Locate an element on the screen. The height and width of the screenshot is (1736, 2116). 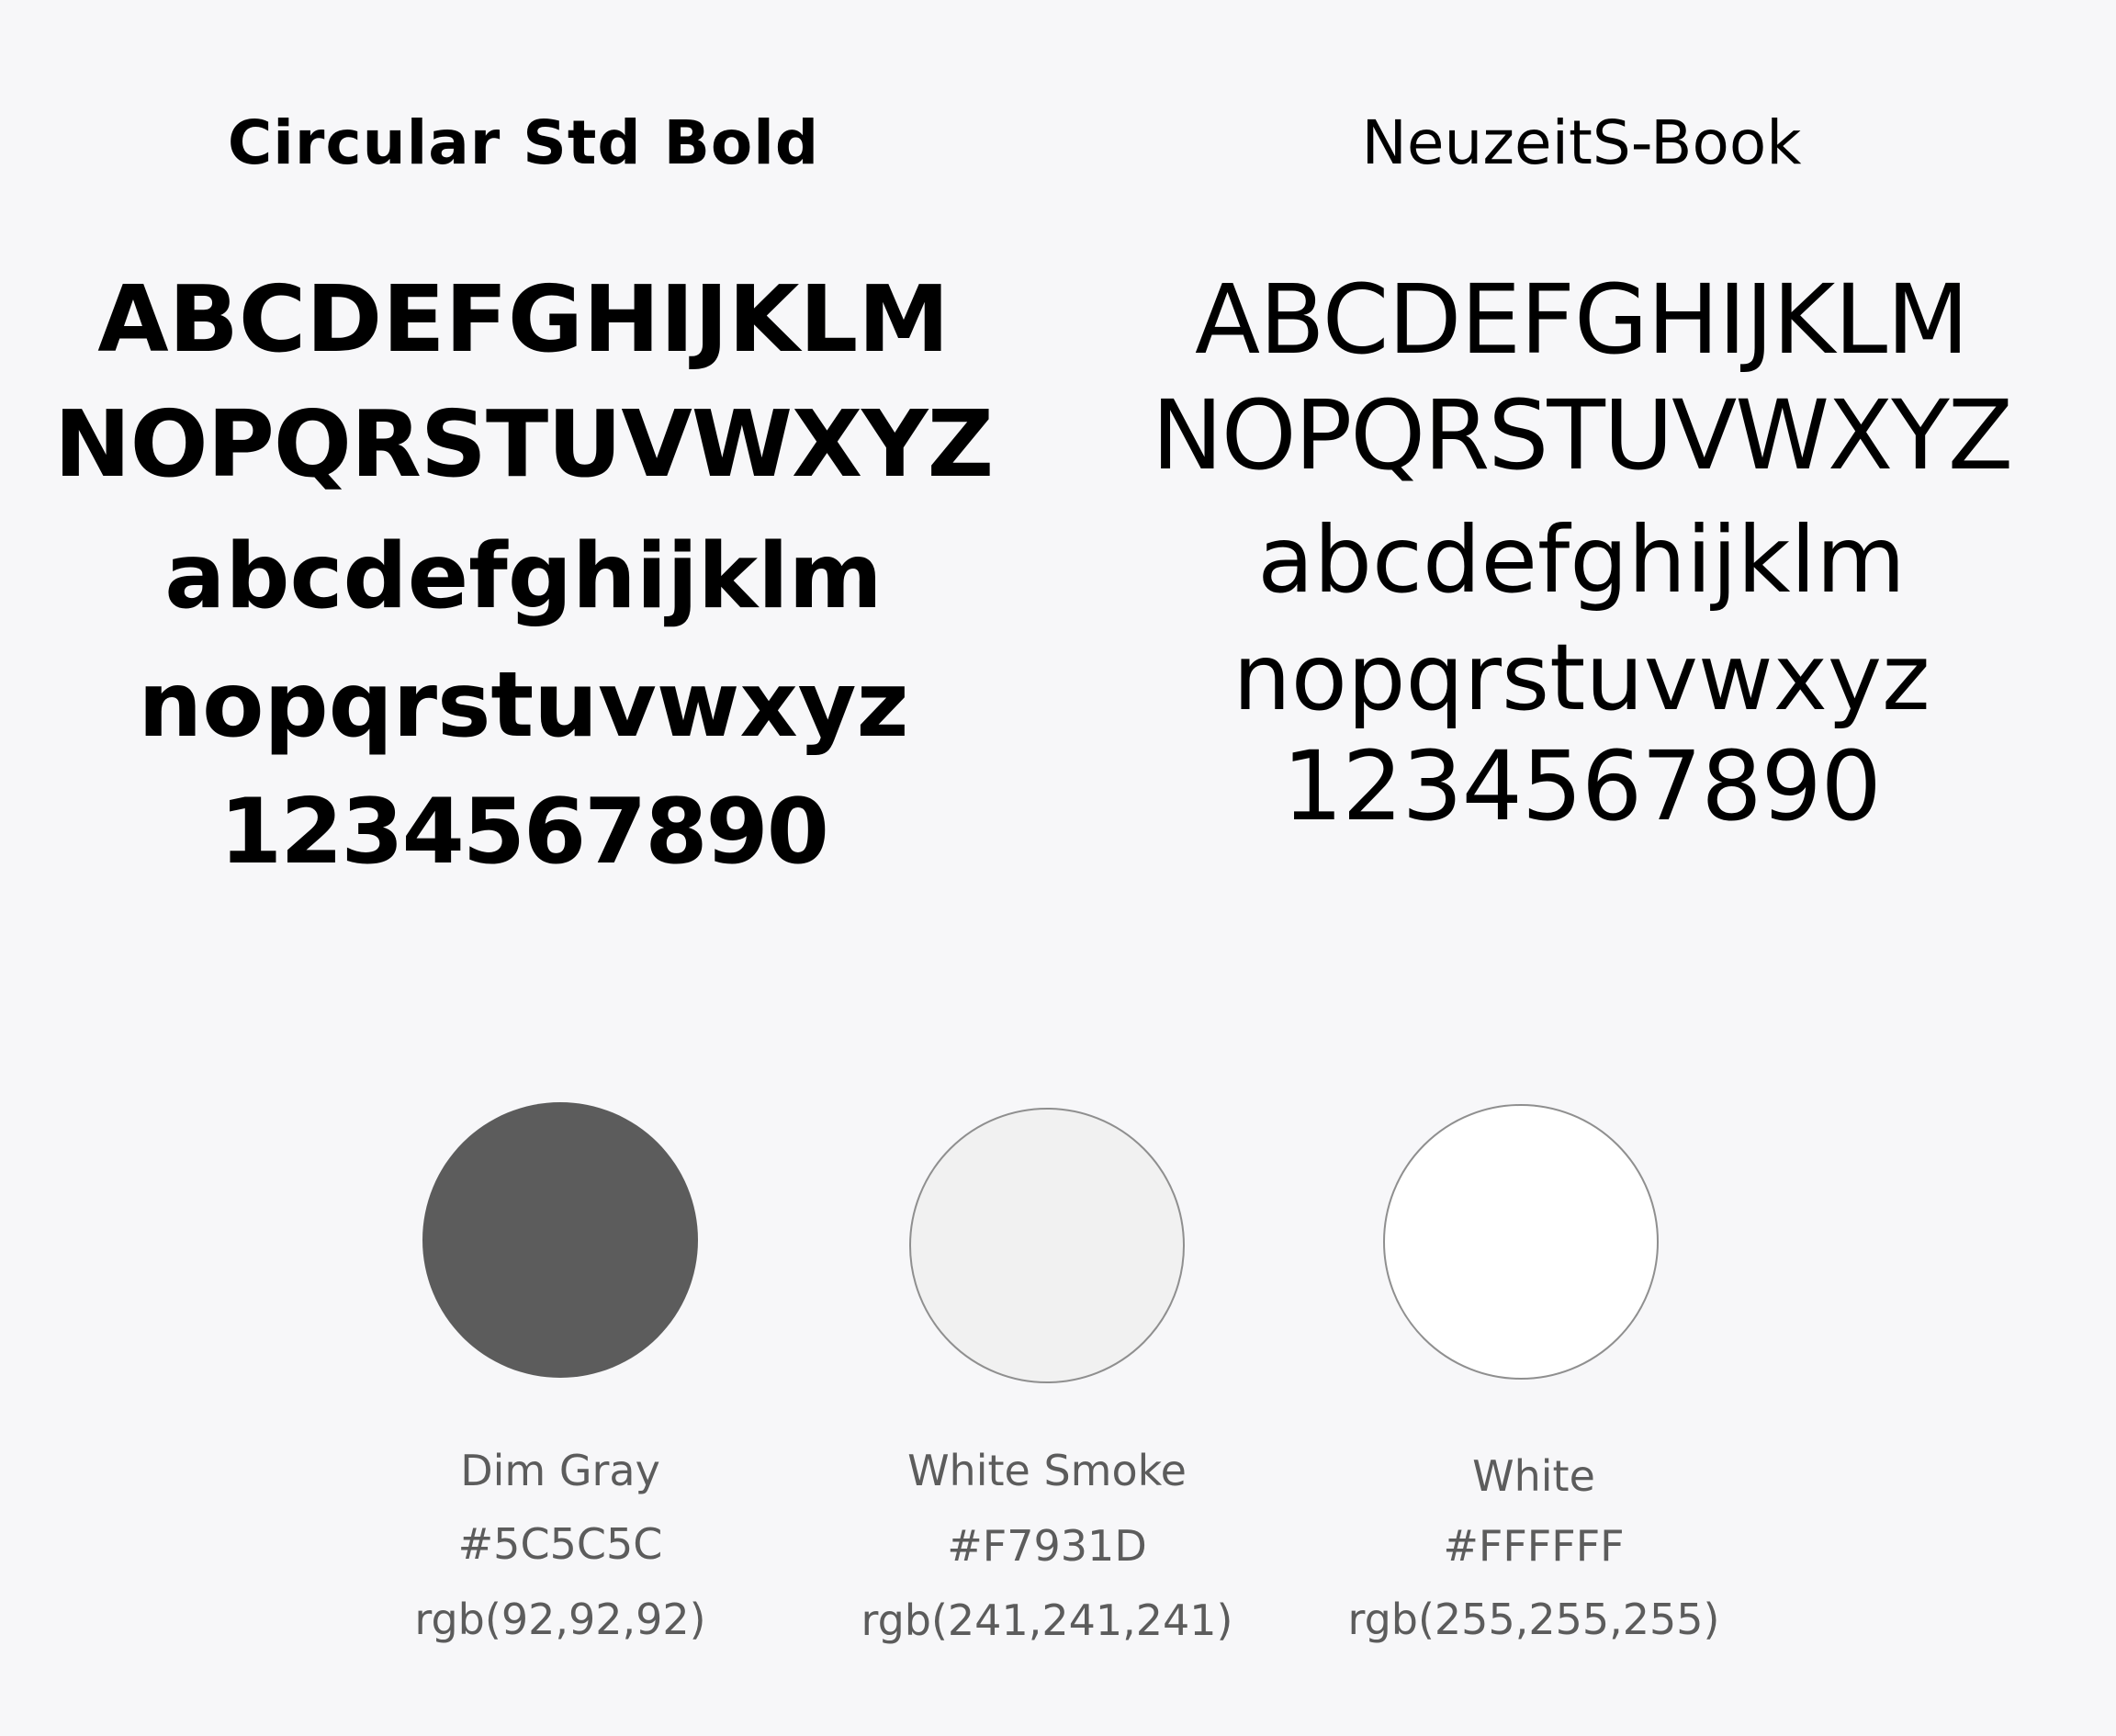
color-rgb: rgb(92,92,92) is located at coordinates (560, 1619).